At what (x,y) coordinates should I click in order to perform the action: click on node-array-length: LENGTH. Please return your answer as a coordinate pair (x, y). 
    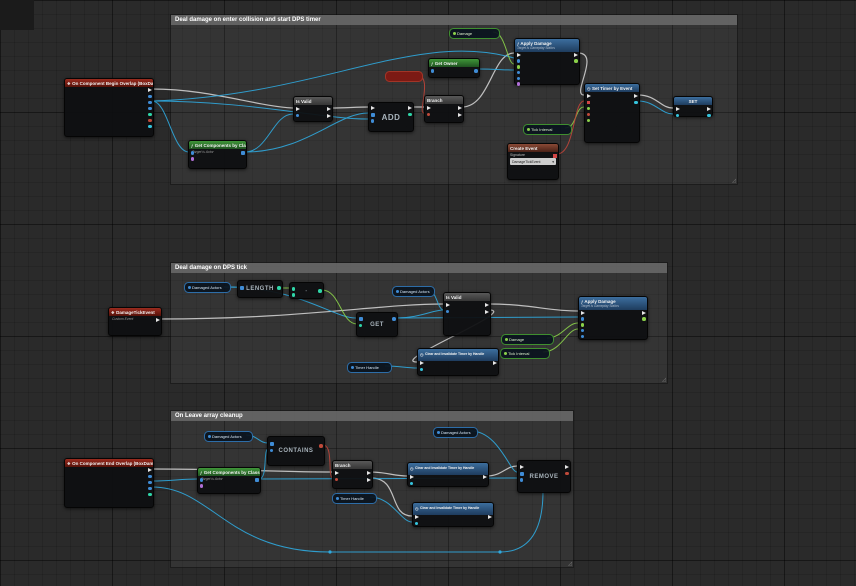
    Looking at the image, I should click on (260, 289).